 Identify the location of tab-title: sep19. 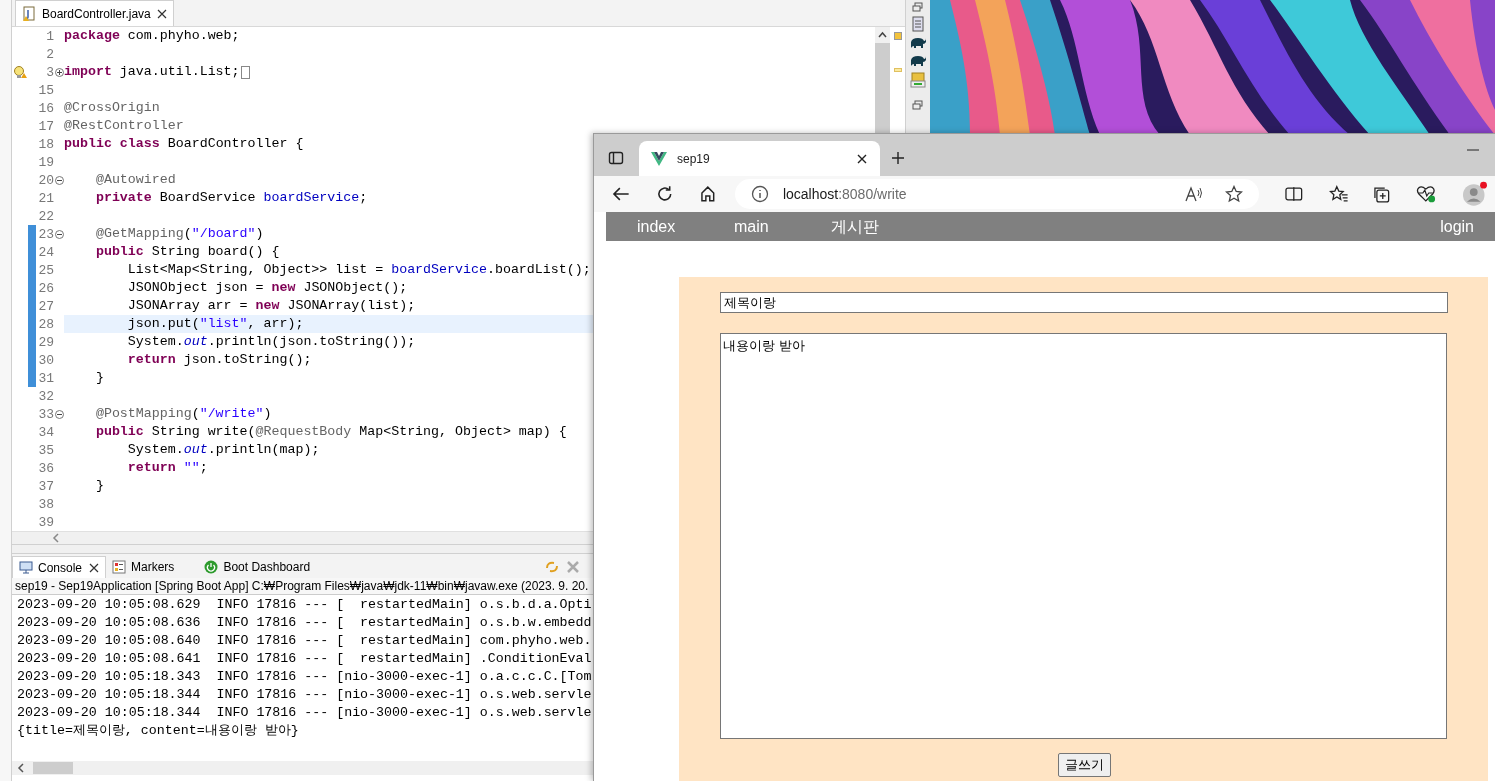
(694, 159).